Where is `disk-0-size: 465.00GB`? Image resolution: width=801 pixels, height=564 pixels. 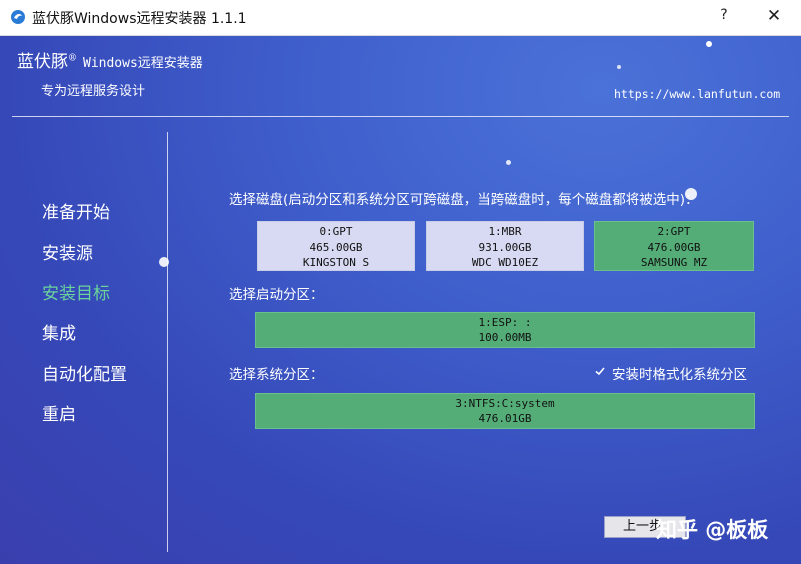
disk-0-size: 465.00GB is located at coordinates (336, 247).